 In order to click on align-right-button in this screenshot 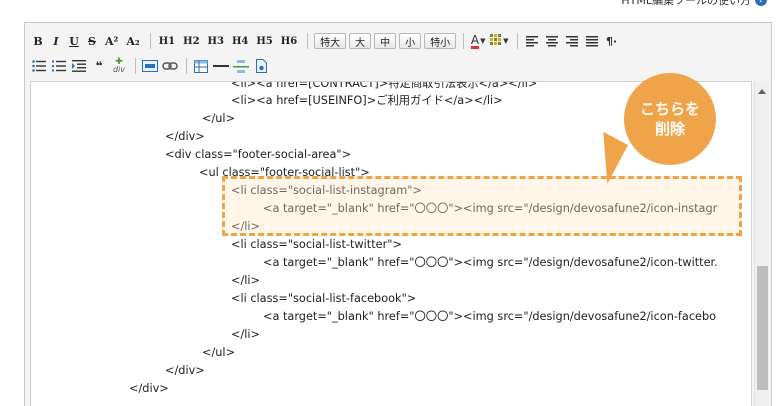, I will do `click(572, 41)`.